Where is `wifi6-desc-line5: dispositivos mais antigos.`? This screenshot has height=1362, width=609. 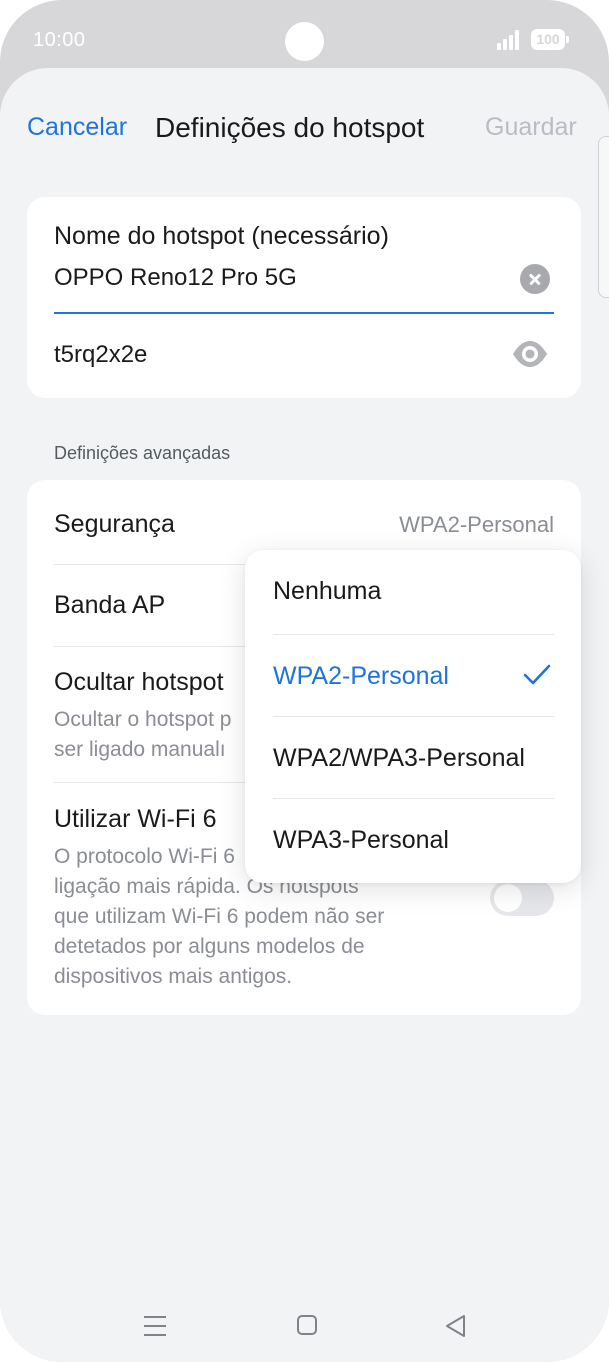 wifi6-desc-line5: dispositivos mais antigos. is located at coordinates (173, 976).